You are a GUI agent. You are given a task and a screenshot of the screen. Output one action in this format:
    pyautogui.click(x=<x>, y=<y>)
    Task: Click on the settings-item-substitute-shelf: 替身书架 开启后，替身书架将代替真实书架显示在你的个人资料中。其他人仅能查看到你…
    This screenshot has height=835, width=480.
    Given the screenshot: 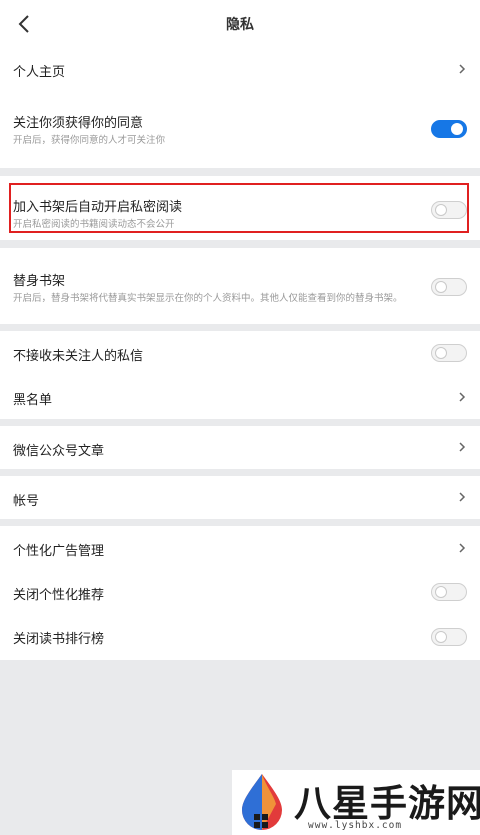 What is the action you would take?
    pyautogui.click(x=240, y=287)
    